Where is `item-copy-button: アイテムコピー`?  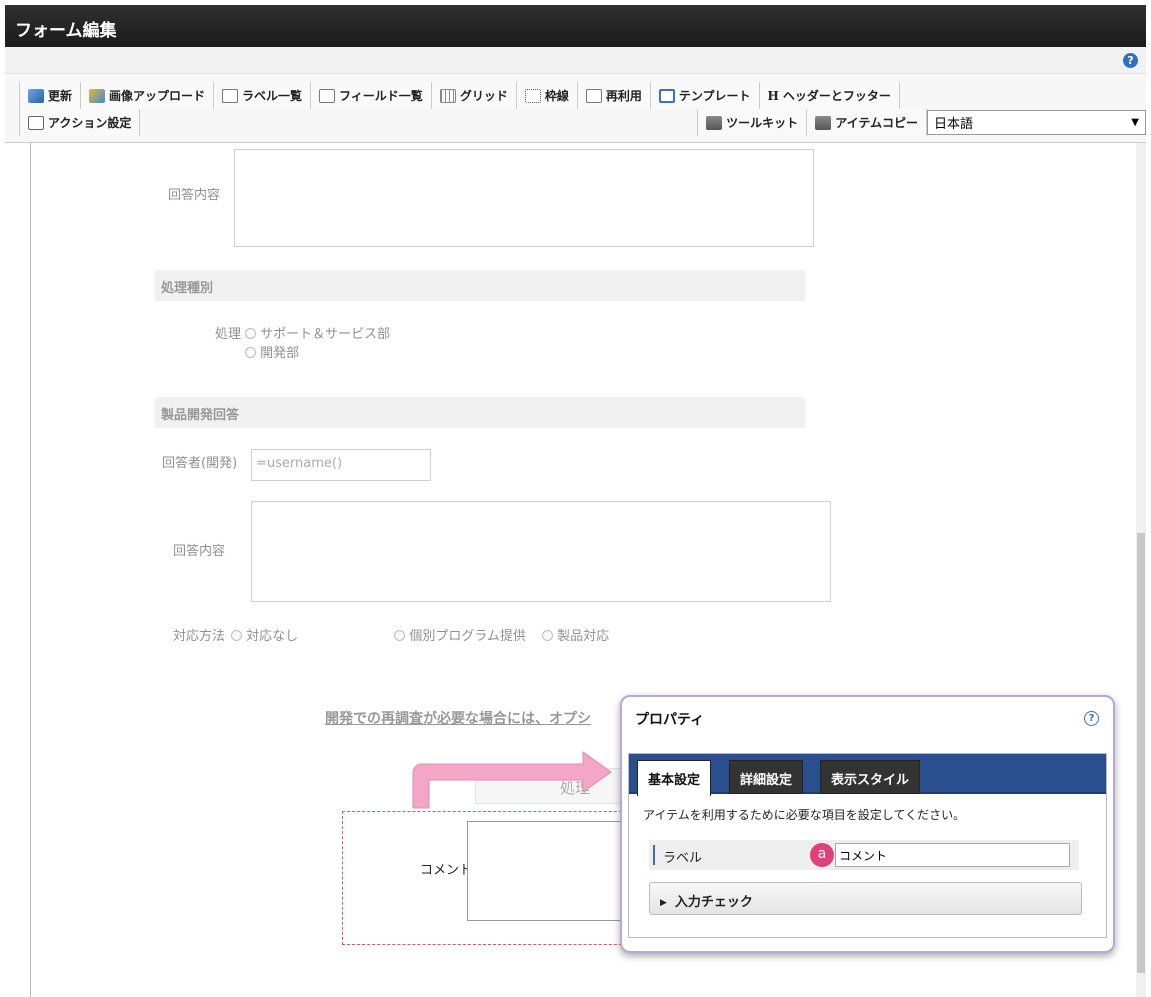 item-copy-button: アイテムコピー is located at coordinates (867, 122).